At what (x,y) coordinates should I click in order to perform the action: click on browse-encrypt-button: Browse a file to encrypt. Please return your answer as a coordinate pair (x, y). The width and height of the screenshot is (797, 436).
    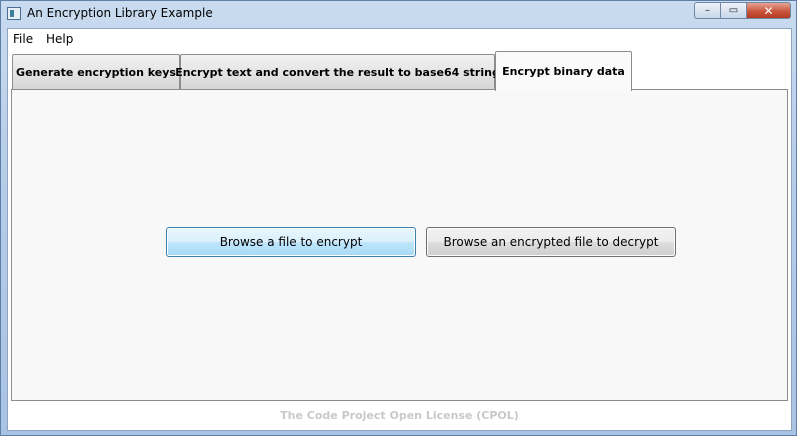
    Looking at the image, I should click on (291, 242).